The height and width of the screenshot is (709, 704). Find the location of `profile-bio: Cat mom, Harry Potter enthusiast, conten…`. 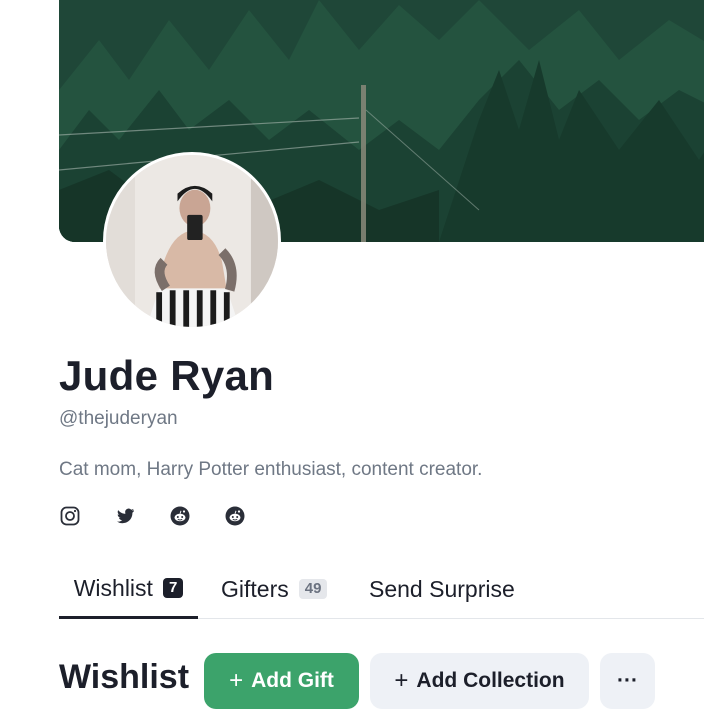

profile-bio: Cat mom, Harry Potter enthusiast, conten… is located at coordinates (271, 469).